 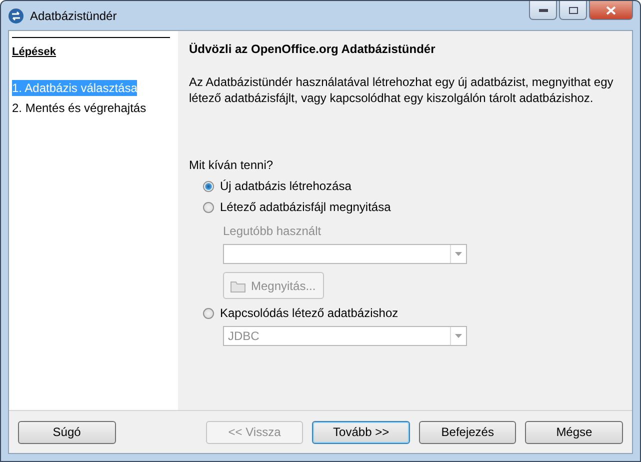 What do you see at coordinates (16, 16) in the screenshot?
I see `app-icon` at bounding box center [16, 16].